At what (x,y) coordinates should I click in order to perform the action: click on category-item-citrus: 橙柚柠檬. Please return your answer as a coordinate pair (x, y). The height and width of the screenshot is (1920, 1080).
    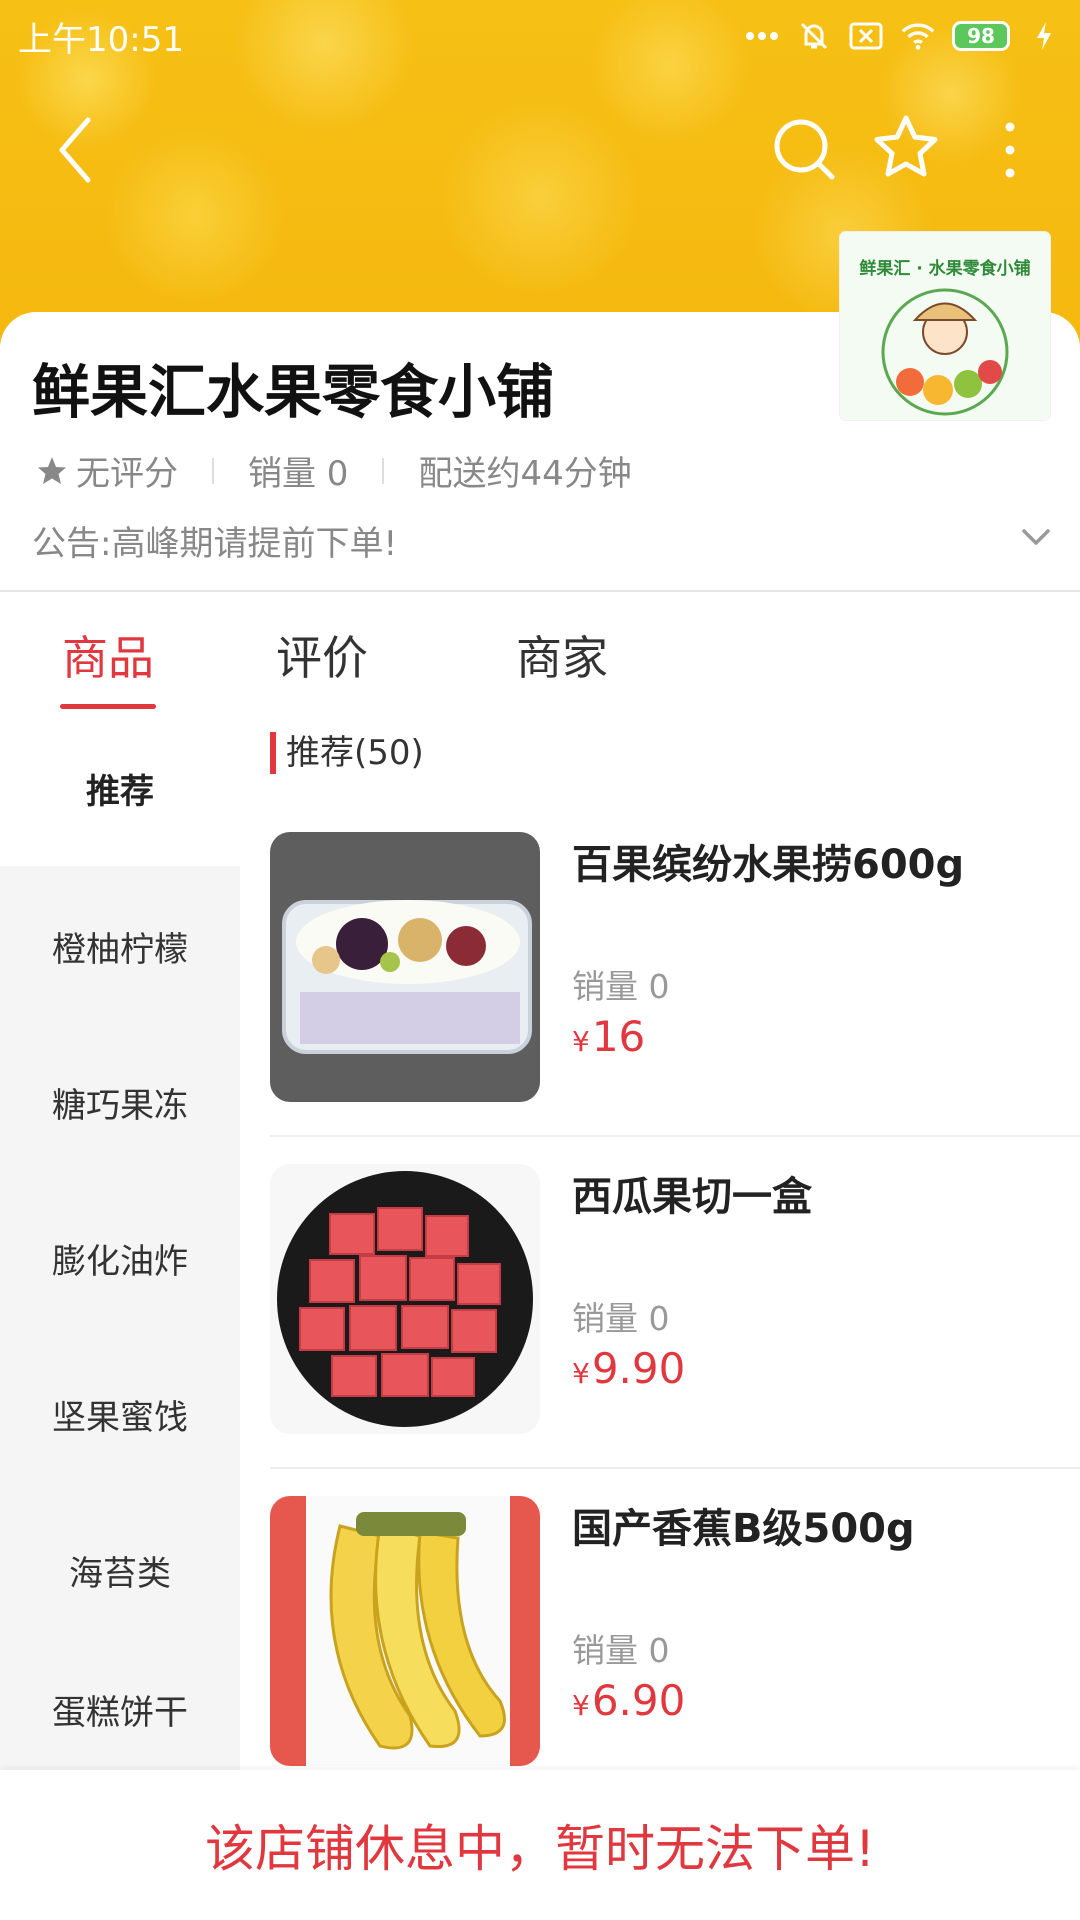
    Looking at the image, I should click on (120, 946).